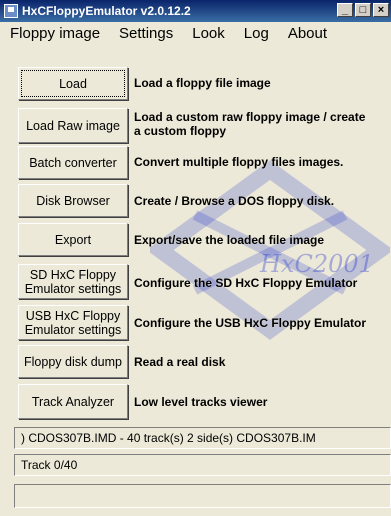  I want to click on batch-converter-description: Convert multiple floppy files images., so click(239, 162).